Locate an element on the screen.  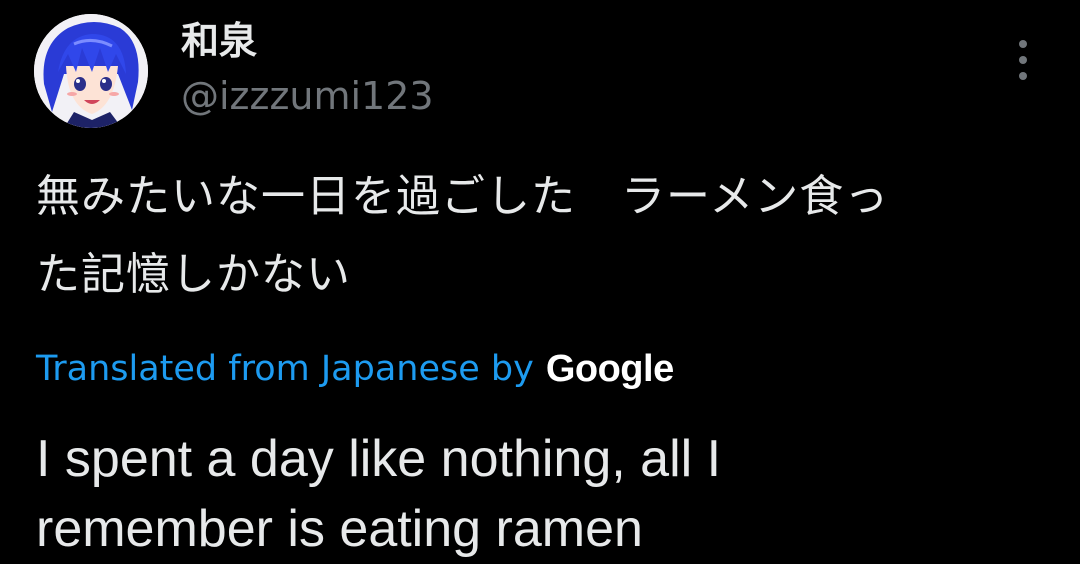
avatar is located at coordinates (91, 71).